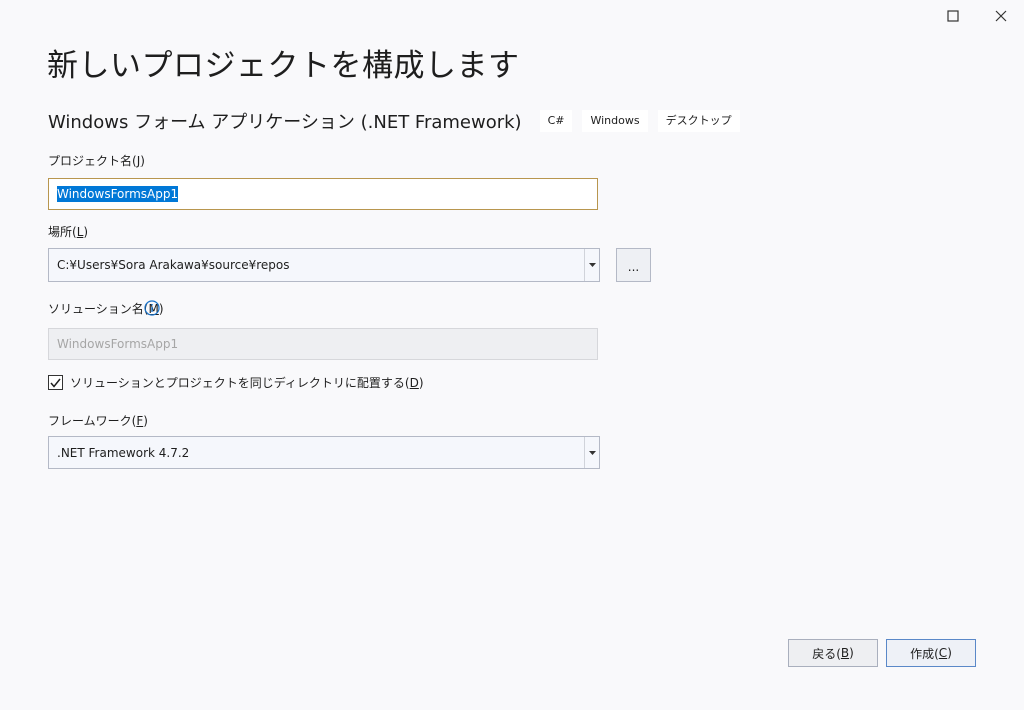  I want to click on framework-combobox: .NET Framework 4.7.2, so click(324, 452).